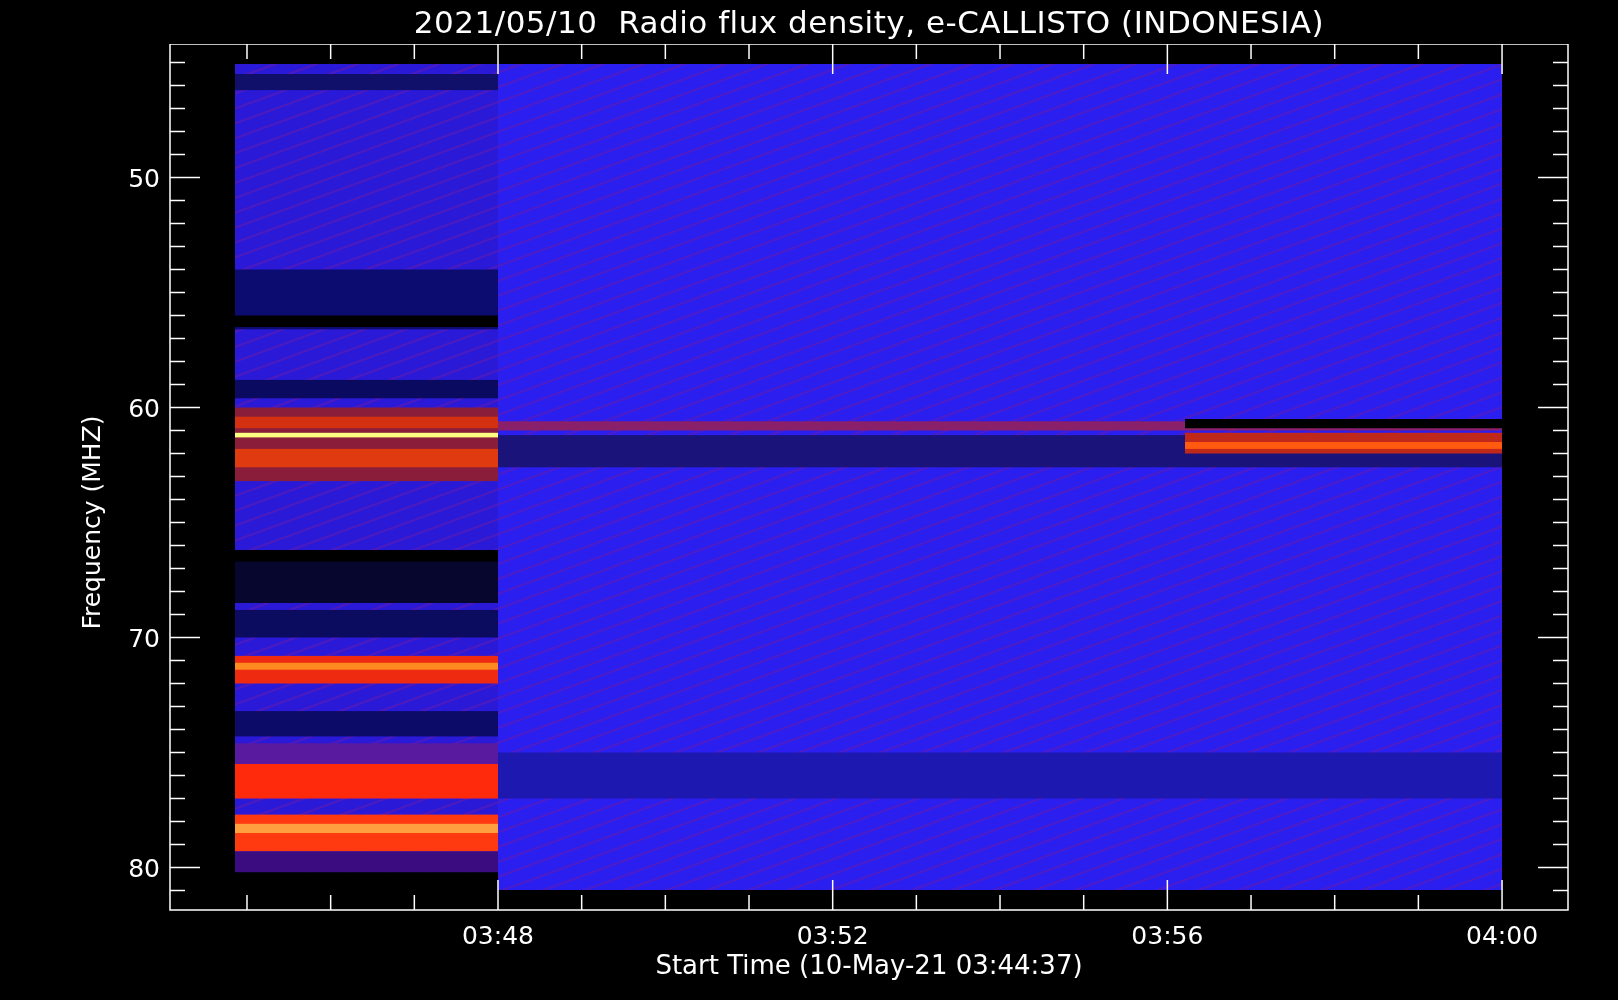 The height and width of the screenshot is (1000, 1618). What do you see at coordinates (1167, 935) in the screenshot?
I see `x-tick-label: 03:56` at bounding box center [1167, 935].